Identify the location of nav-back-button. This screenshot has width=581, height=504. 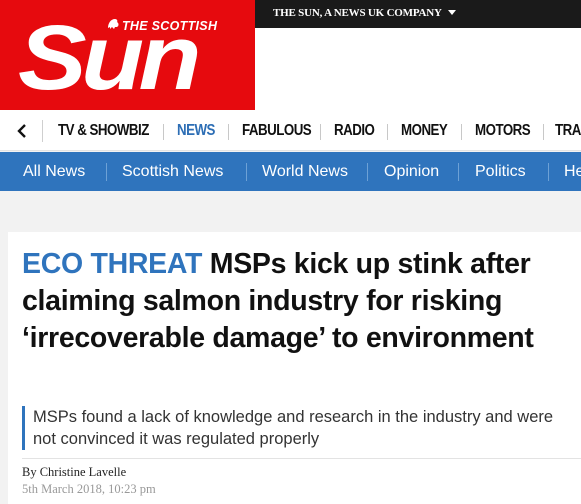
(22, 131).